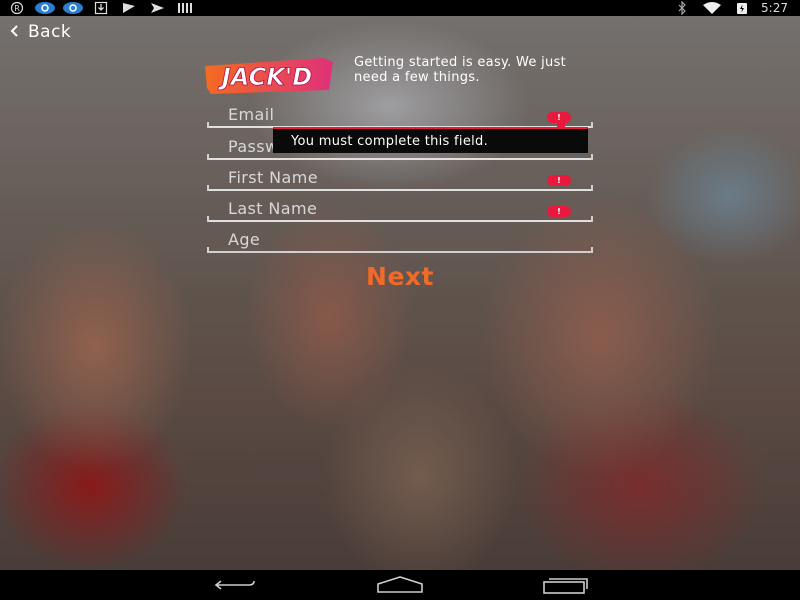  Describe the element at coordinates (400, 208) in the screenshot. I see `last-name-field: Last Name !` at that location.